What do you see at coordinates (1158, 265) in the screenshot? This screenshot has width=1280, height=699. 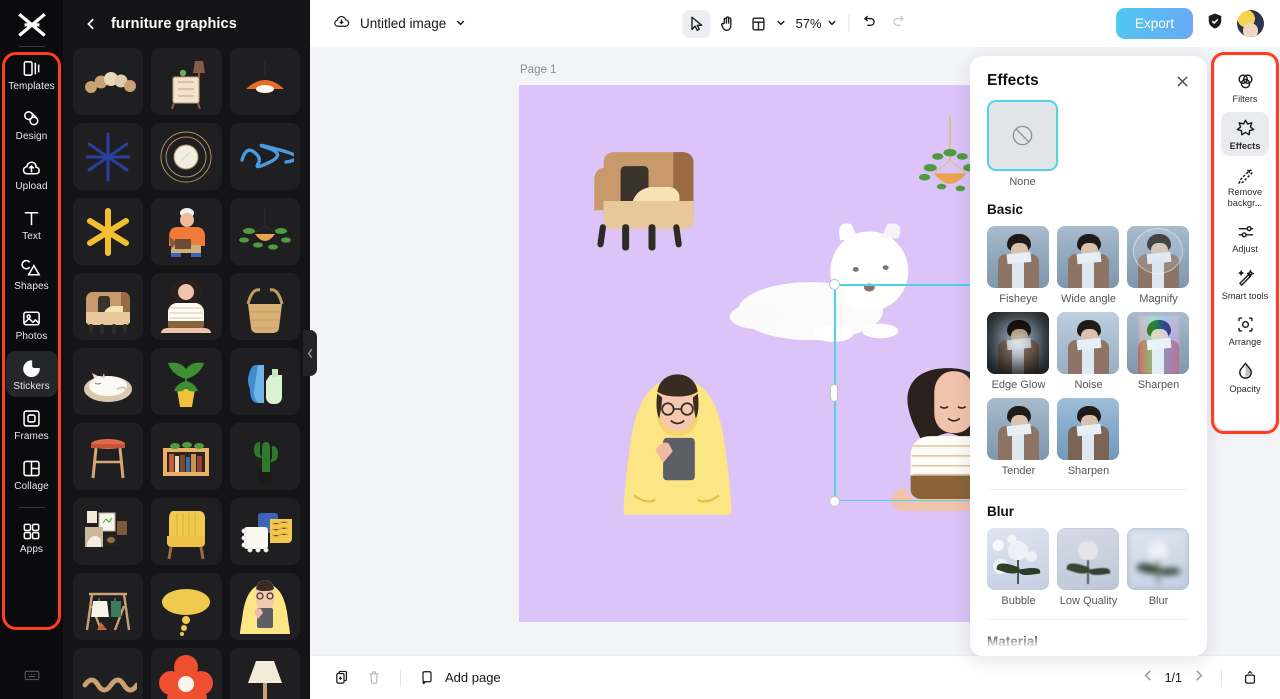 I see `effect-item: Magnify` at bounding box center [1158, 265].